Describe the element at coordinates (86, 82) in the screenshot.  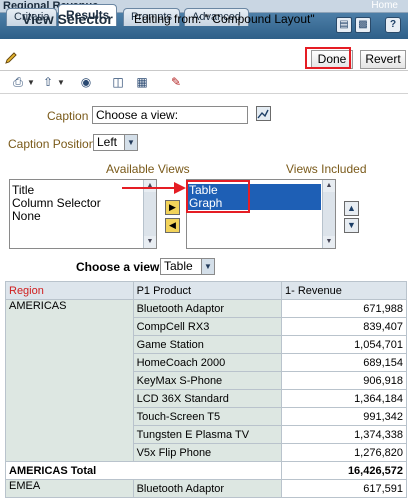
I see `find-icon: ◉` at that location.